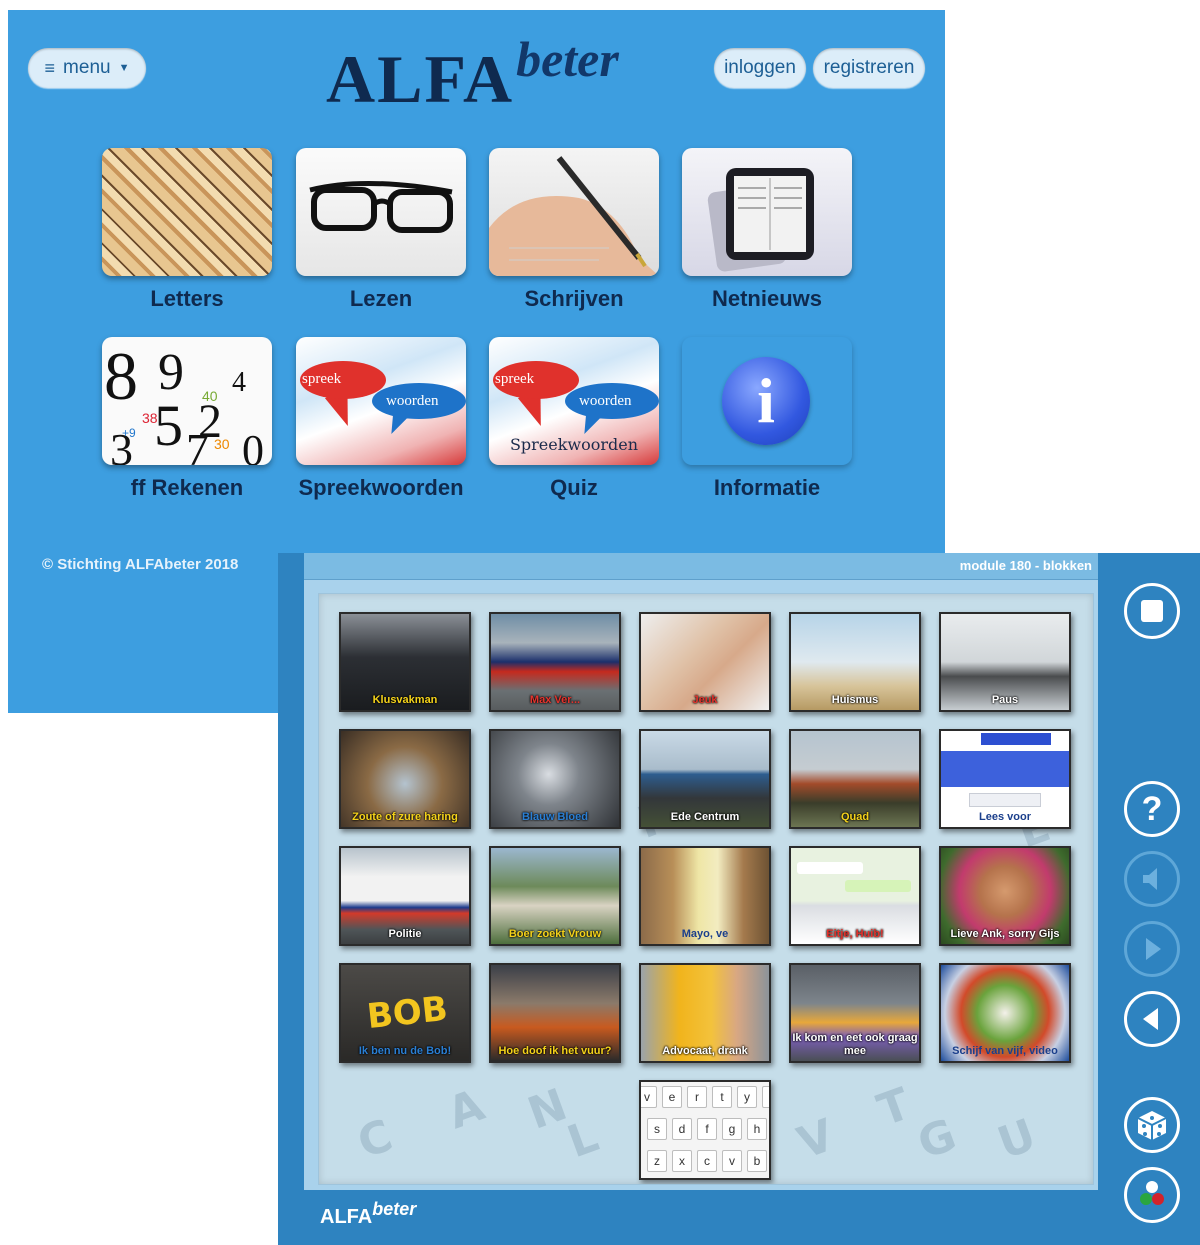 The width and height of the screenshot is (1200, 1245). Describe the element at coordinates (705, 662) in the screenshot. I see `item-jeuk: Jeuk` at that location.